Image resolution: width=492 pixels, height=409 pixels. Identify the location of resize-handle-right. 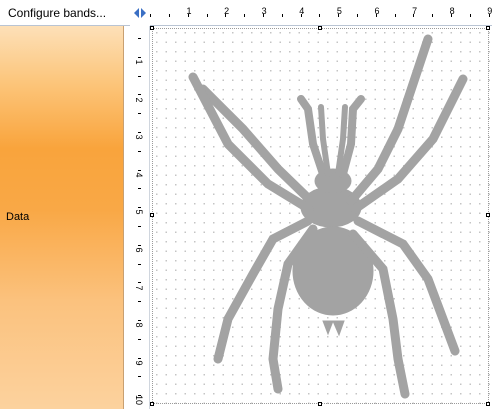
(488, 215).